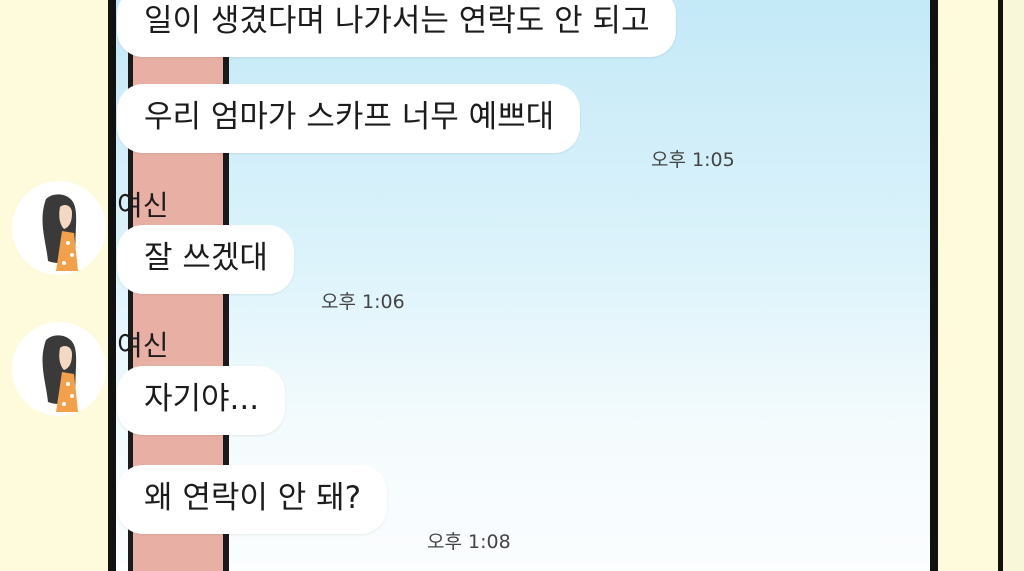 The width and height of the screenshot is (1024, 571). I want to click on message-time: 오후 1:08, so click(469, 542).